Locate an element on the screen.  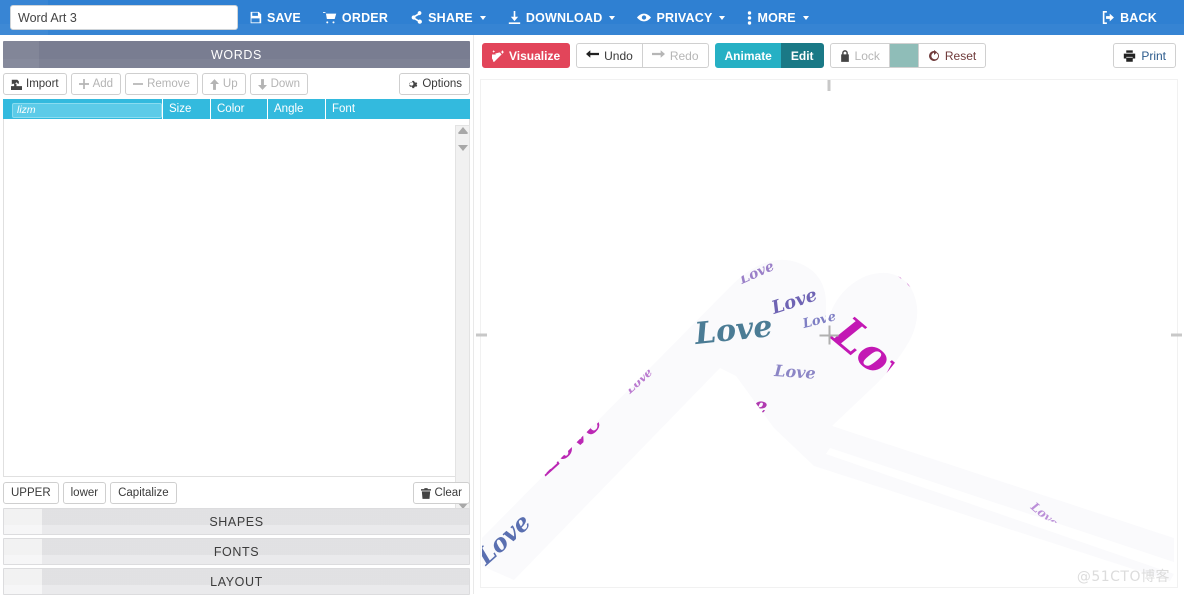
visualize-label: Visualize is located at coordinates (535, 55).